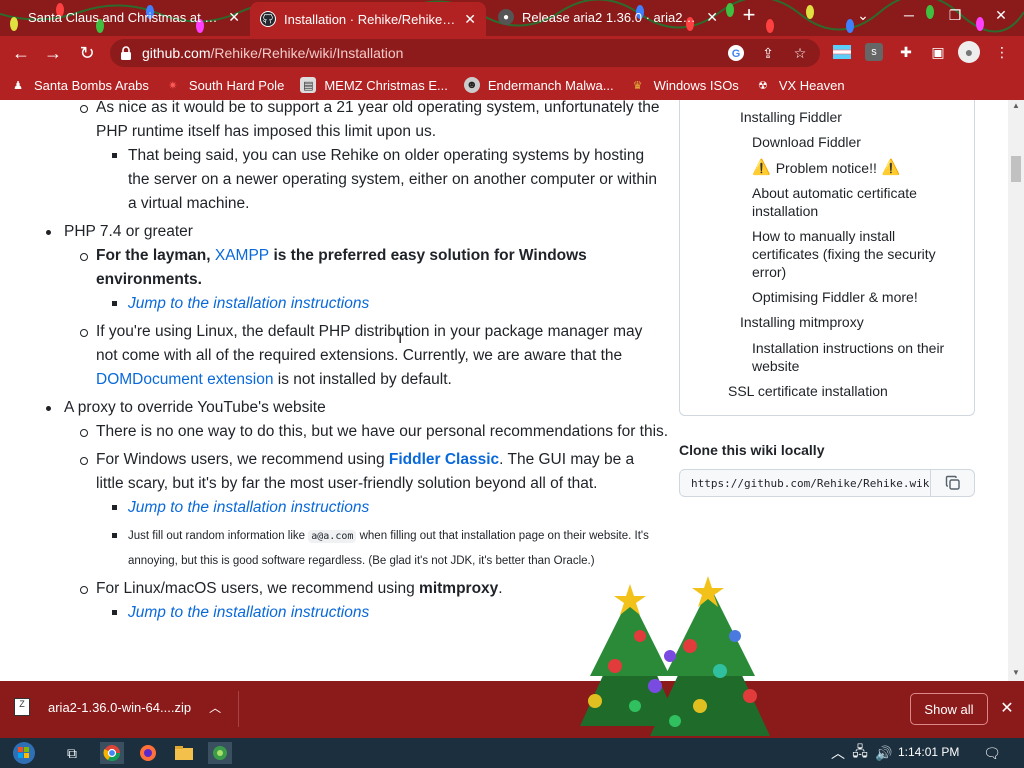 The image size is (1024, 768). Describe the element at coordinates (1016, 673) in the screenshot. I see `scroll-down-arrow-icon: ▼` at that location.